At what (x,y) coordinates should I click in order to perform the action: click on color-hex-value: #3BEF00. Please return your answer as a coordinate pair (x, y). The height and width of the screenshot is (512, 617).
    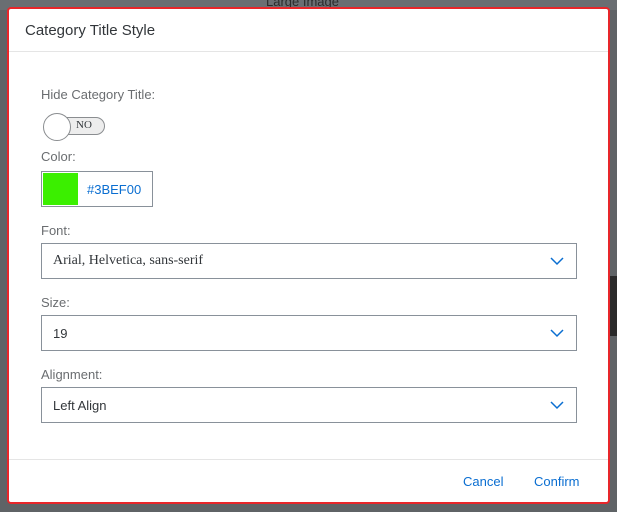
    Looking at the image, I should click on (114, 189).